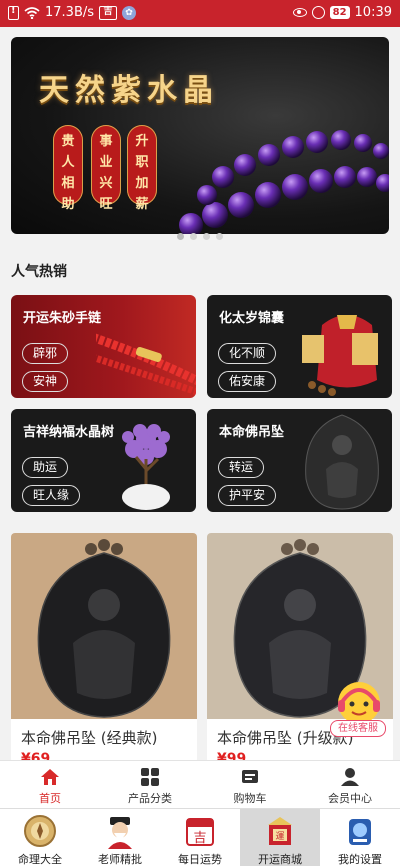 The image size is (400, 866). I want to click on nav-fortune-encyclopedia: 命理大全, so click(40, 837).